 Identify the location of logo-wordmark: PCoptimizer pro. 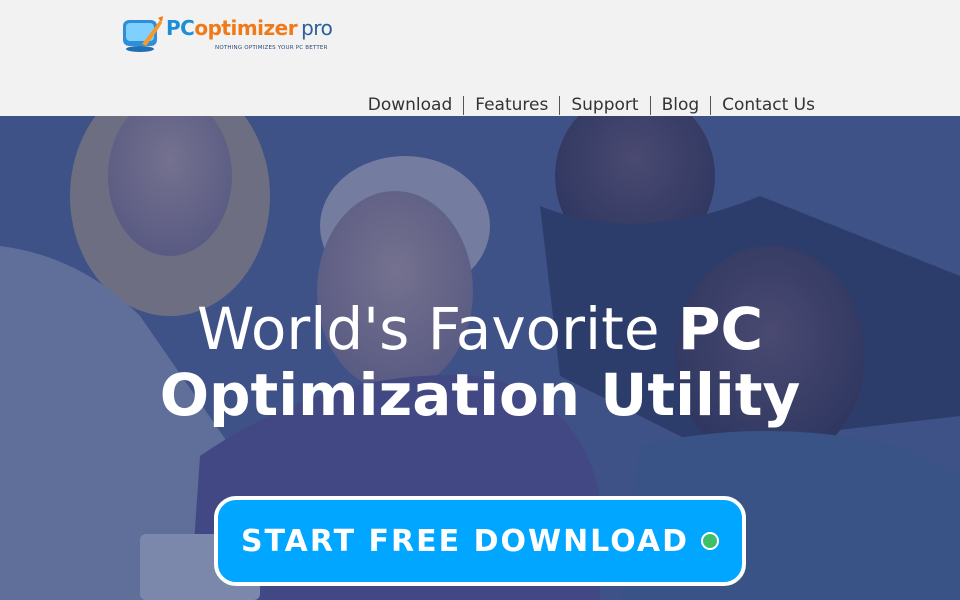
(249, 28).